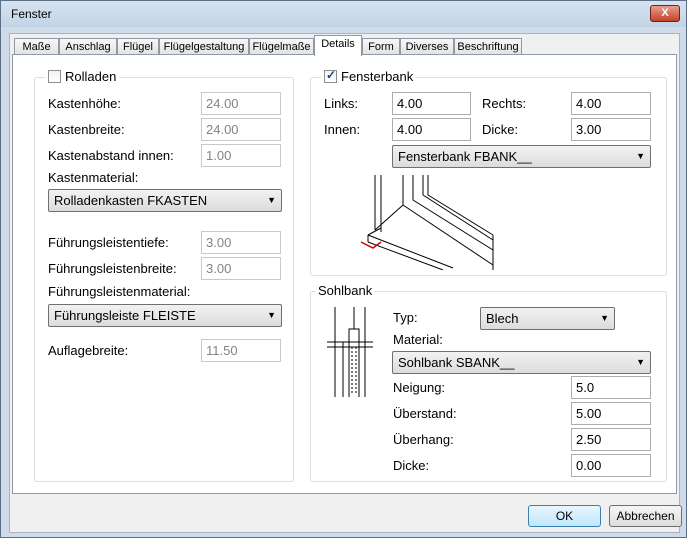 The width and height of the screenshot is (687, 538). Describe the element at coordinates (665, 13) in the screenshot. I see `close-button: X` at that location.